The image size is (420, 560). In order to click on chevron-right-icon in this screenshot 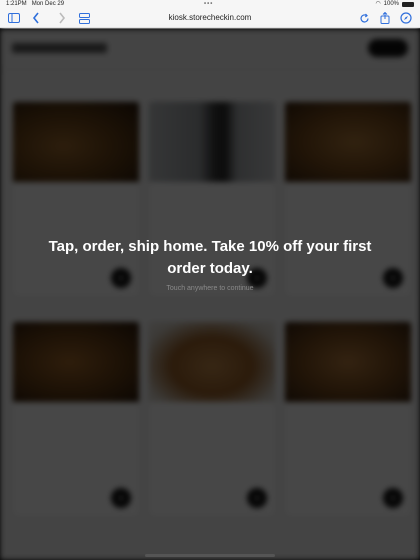, I will do `click(62, 18)`.